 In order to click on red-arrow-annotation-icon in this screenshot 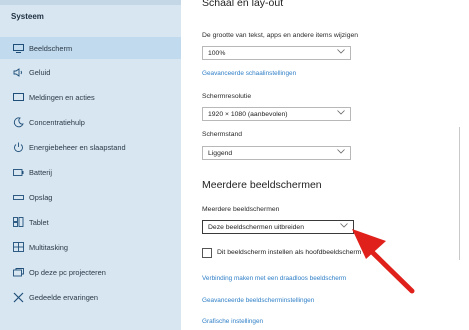, I will do `click(383, 261)`.